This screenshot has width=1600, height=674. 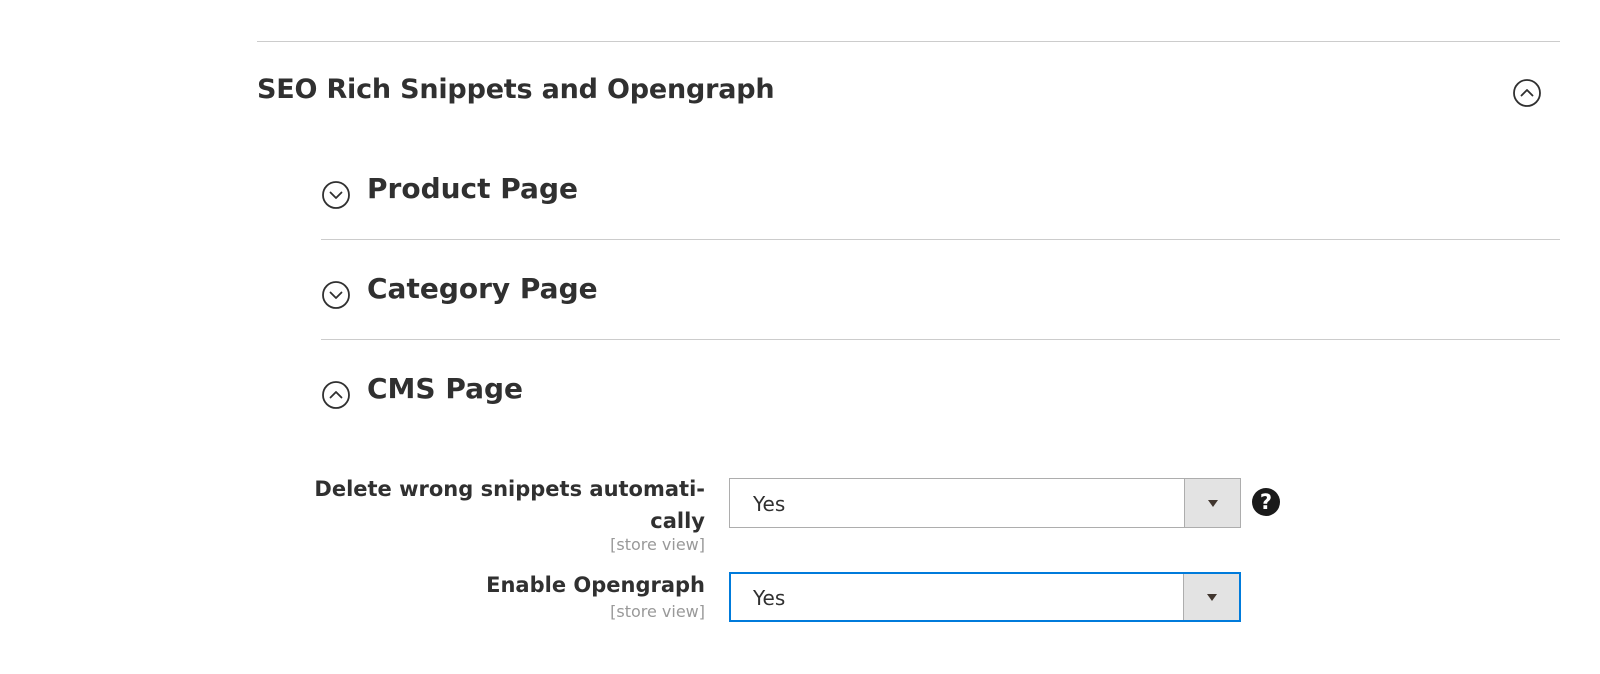 What do you see at coordinates (940, 393) in the screenshot?
I see `group-header-cms-page: CMS Page` at bounding box center [940, 393].